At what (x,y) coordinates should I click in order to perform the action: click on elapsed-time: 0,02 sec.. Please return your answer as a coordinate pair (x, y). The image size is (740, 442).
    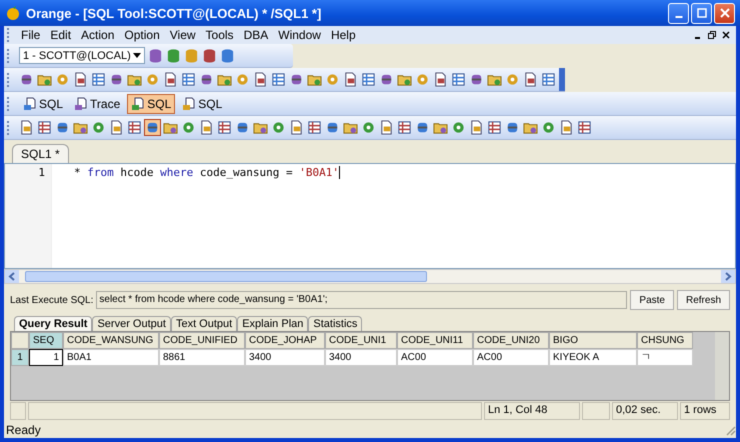
    Looking at the image, I should click on (645, 411).